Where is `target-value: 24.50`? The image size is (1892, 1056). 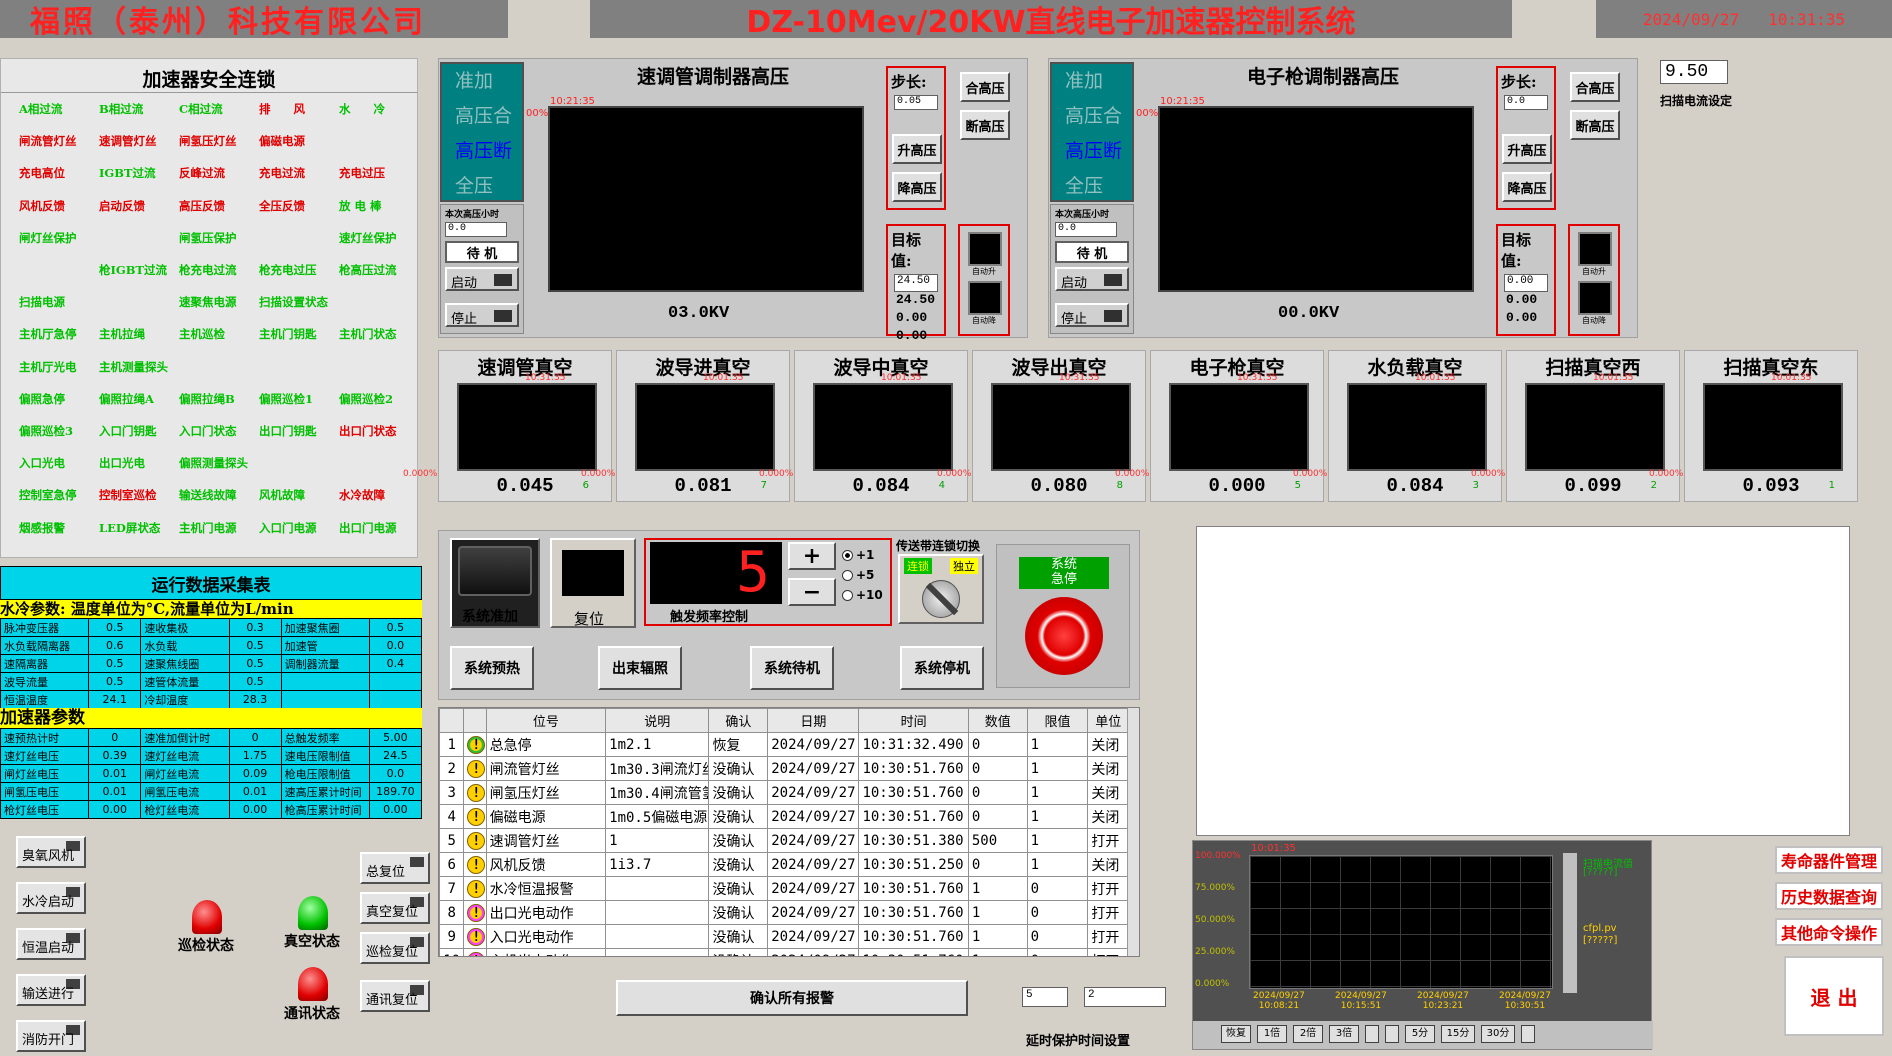
target-value: 24.50 is located at coordinates (914, 281).